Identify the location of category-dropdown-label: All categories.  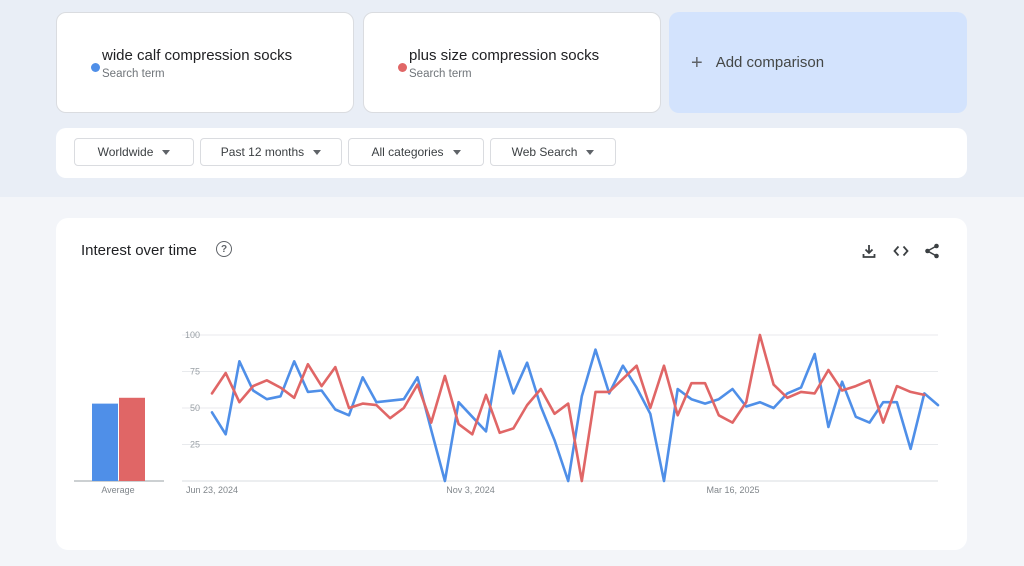
(407, 152).